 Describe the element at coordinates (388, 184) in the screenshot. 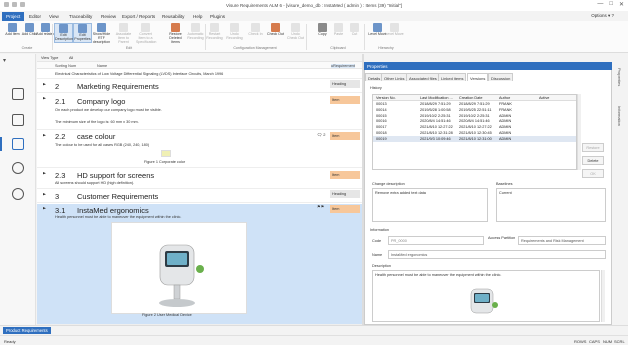

I see `change-description-label: Change description` at that location.